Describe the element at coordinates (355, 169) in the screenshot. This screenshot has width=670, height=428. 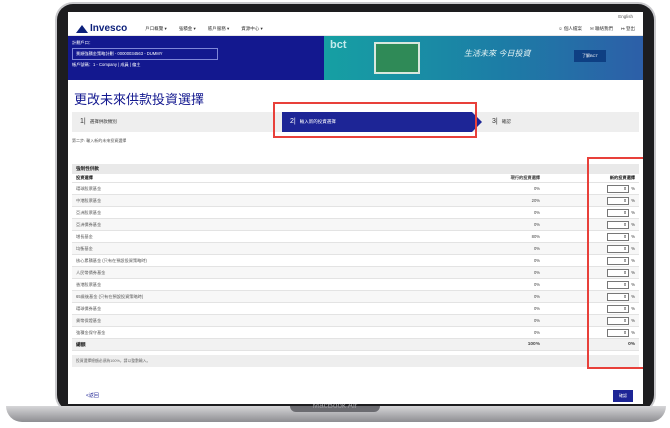
I see `section-header: 強制性供款` at that location.